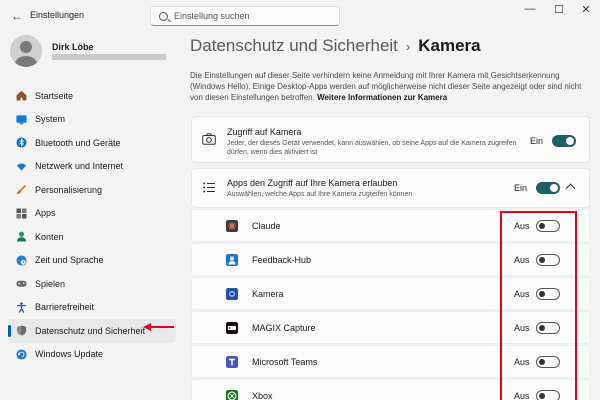 This screenshot has height=400, width=600. Describe the element at coordinates (21, 236) in the screenshot. I see `person-icon` at that location.